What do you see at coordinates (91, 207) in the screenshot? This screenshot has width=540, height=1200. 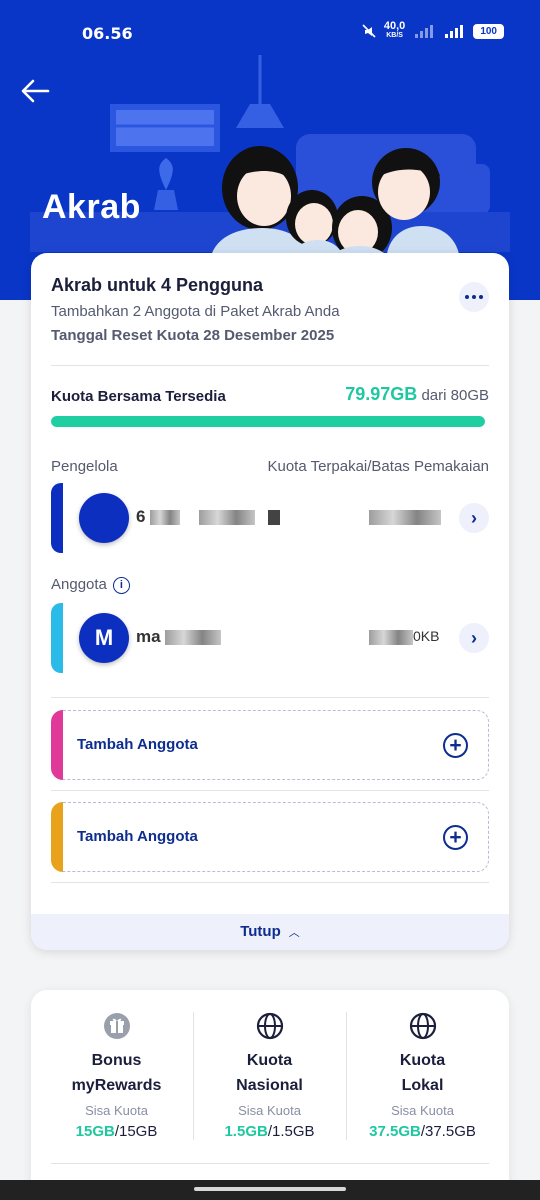 I see `page-title: Akrab` at bounding box center [91, 207].